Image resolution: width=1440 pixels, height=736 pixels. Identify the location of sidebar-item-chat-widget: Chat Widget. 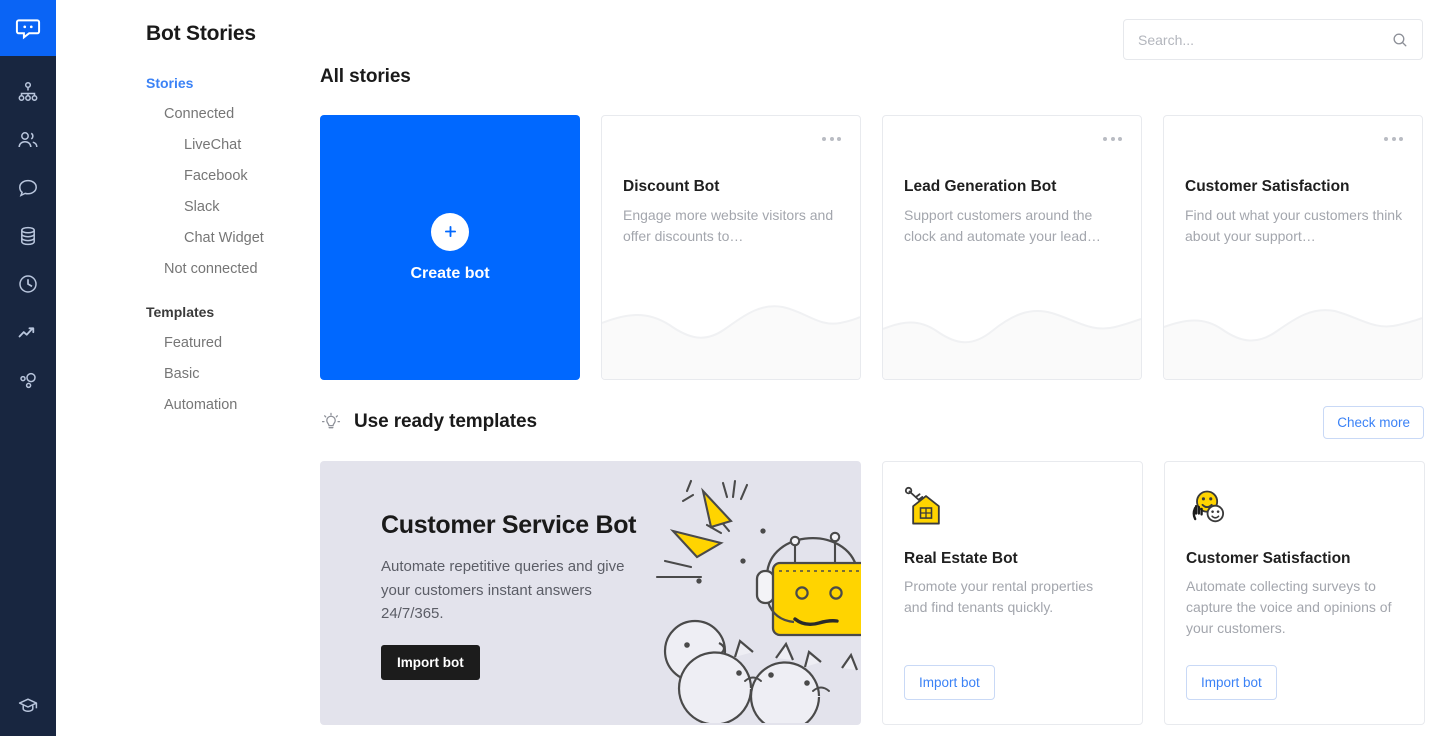
(188, 238).